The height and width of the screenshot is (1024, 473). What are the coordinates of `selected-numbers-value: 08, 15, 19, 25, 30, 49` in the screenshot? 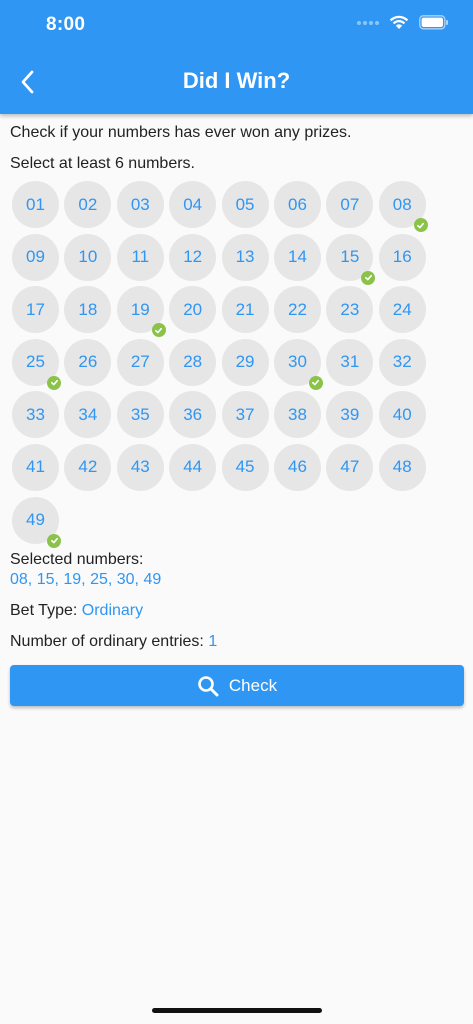 It's located at (86, 579).